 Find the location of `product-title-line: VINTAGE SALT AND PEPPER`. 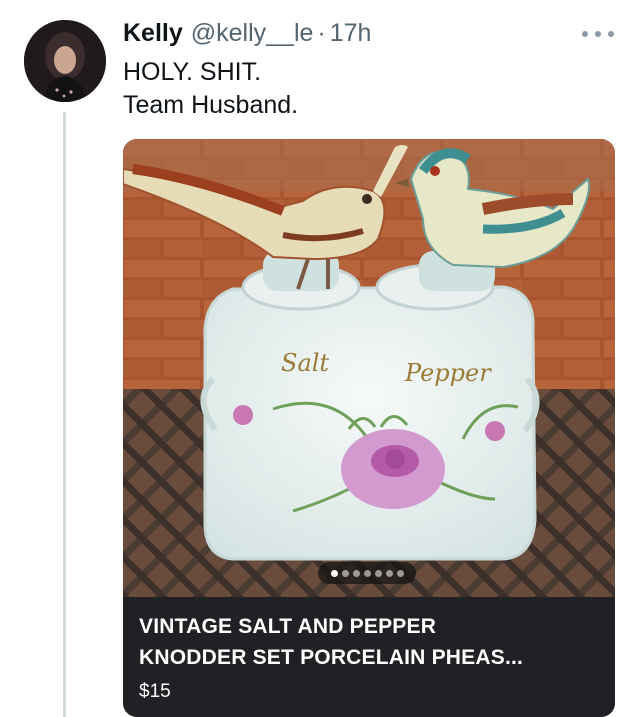

product-title-line: VINTAGE SALT AND PEPPER is located at coordinates (288, 626).